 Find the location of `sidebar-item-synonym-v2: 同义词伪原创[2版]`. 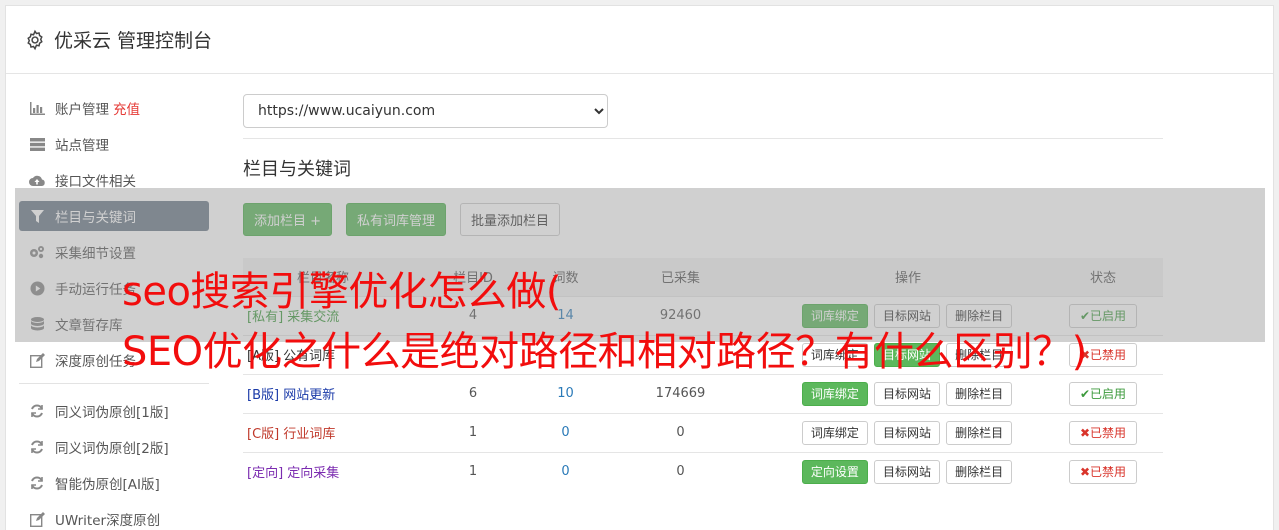

sidebar-item-synonym-v2: 同义词伪原创[2版] is located at coordinates (114, 447).